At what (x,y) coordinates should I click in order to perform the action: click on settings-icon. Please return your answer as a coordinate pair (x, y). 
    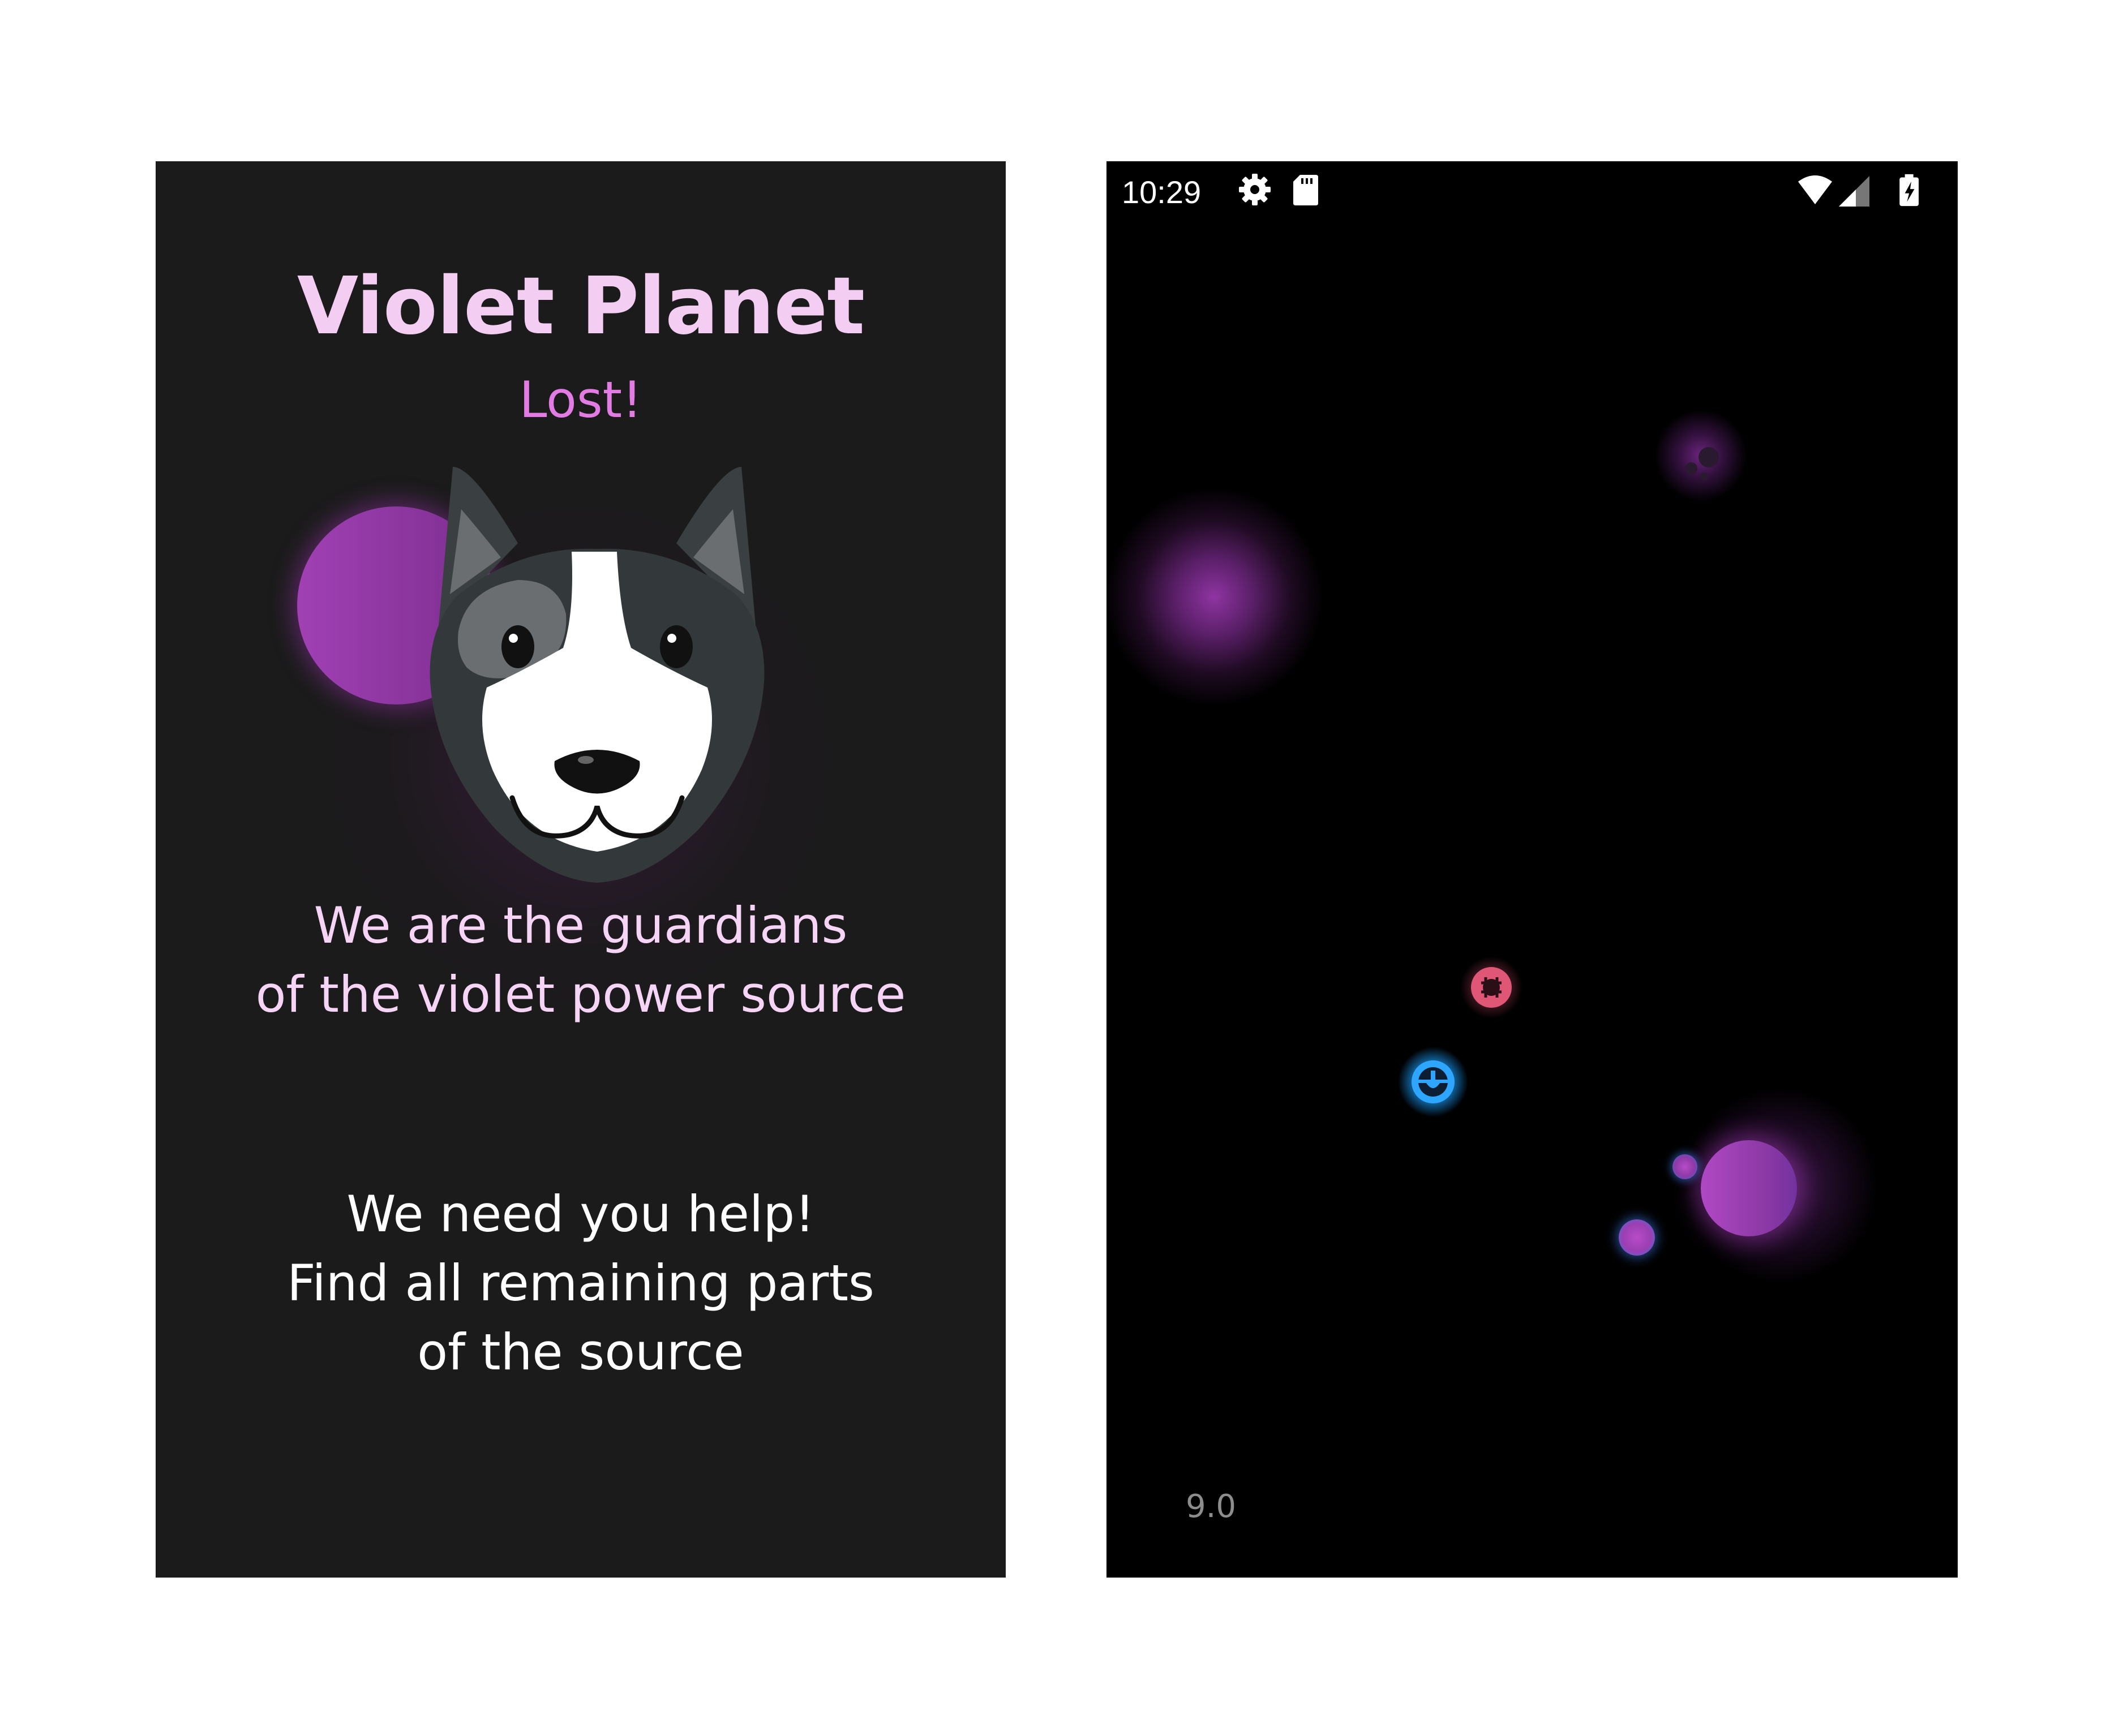
    Looking at the image, I should click on (1255, 190).